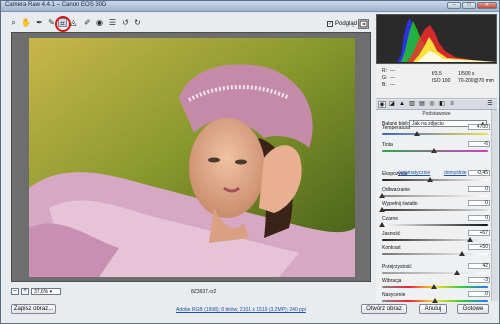  I want to click on panel-menu-icon: ☰, so click(490, 104).